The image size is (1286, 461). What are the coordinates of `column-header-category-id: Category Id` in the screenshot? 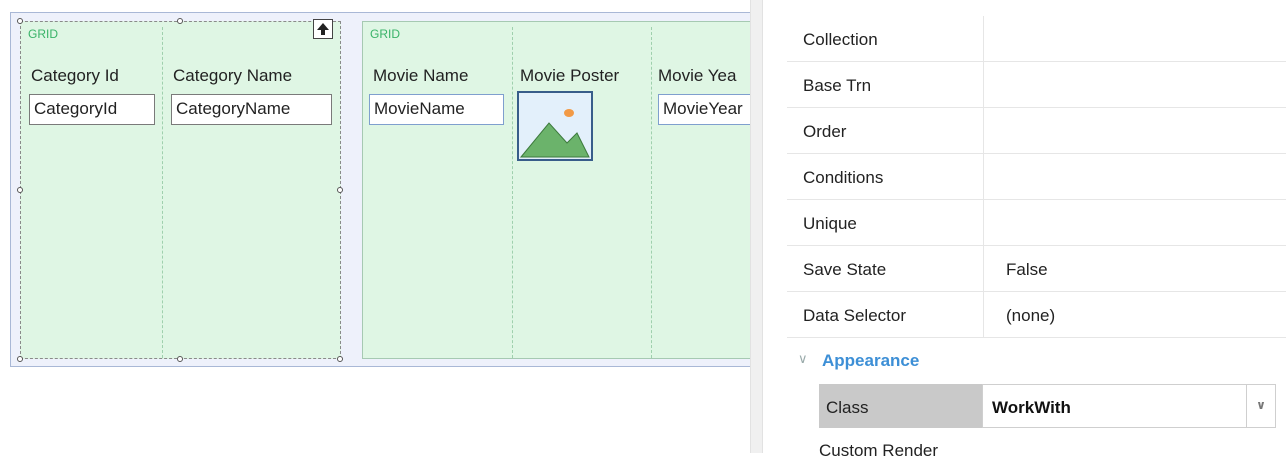 It's located at (75, 76).